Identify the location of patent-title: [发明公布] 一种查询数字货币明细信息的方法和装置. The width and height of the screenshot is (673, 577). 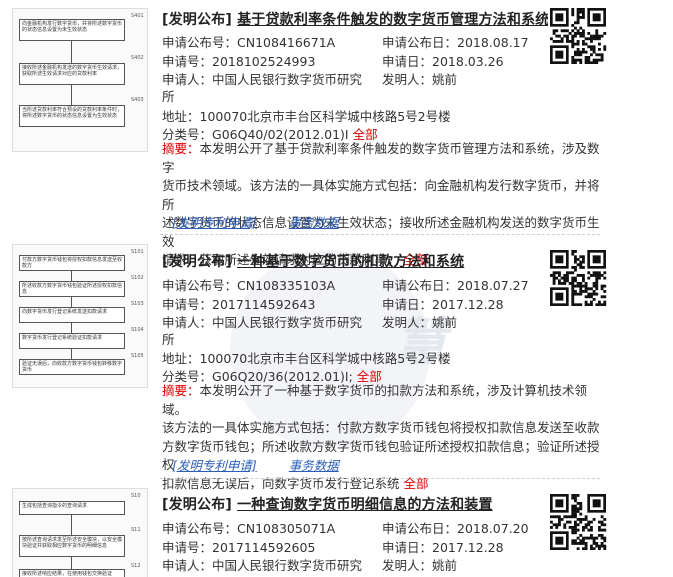
(327, 504).